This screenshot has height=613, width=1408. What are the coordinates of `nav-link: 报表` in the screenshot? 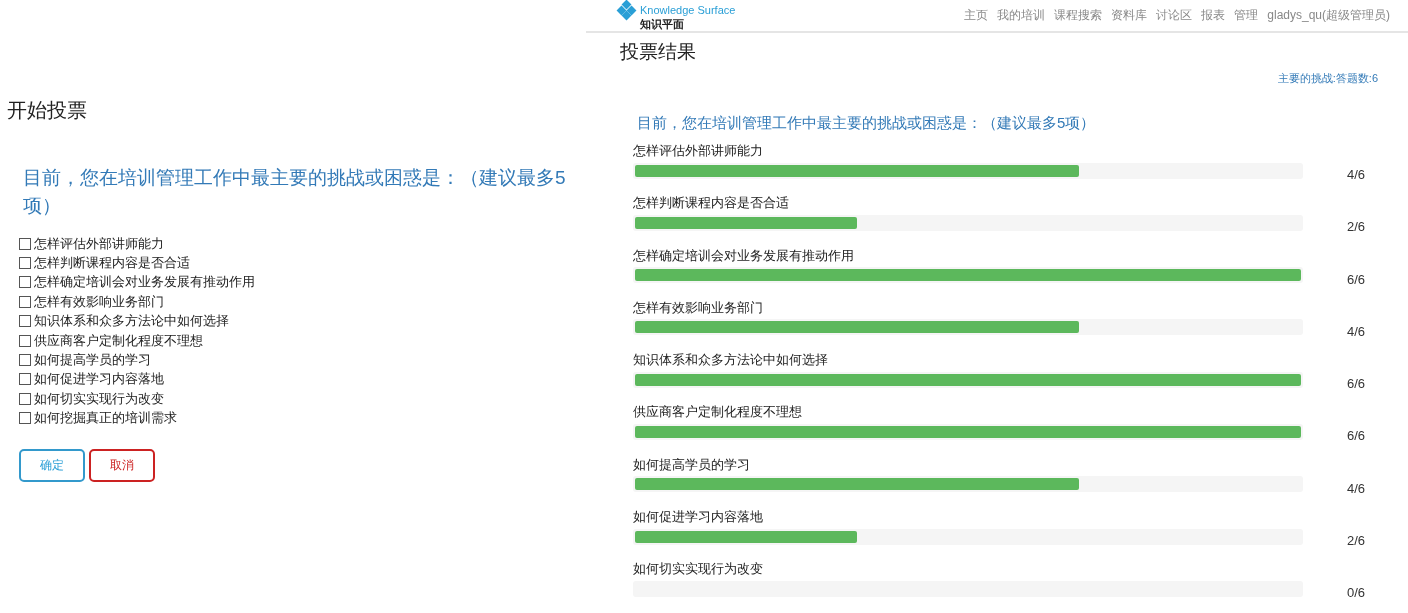 It's located at (1213, 15).